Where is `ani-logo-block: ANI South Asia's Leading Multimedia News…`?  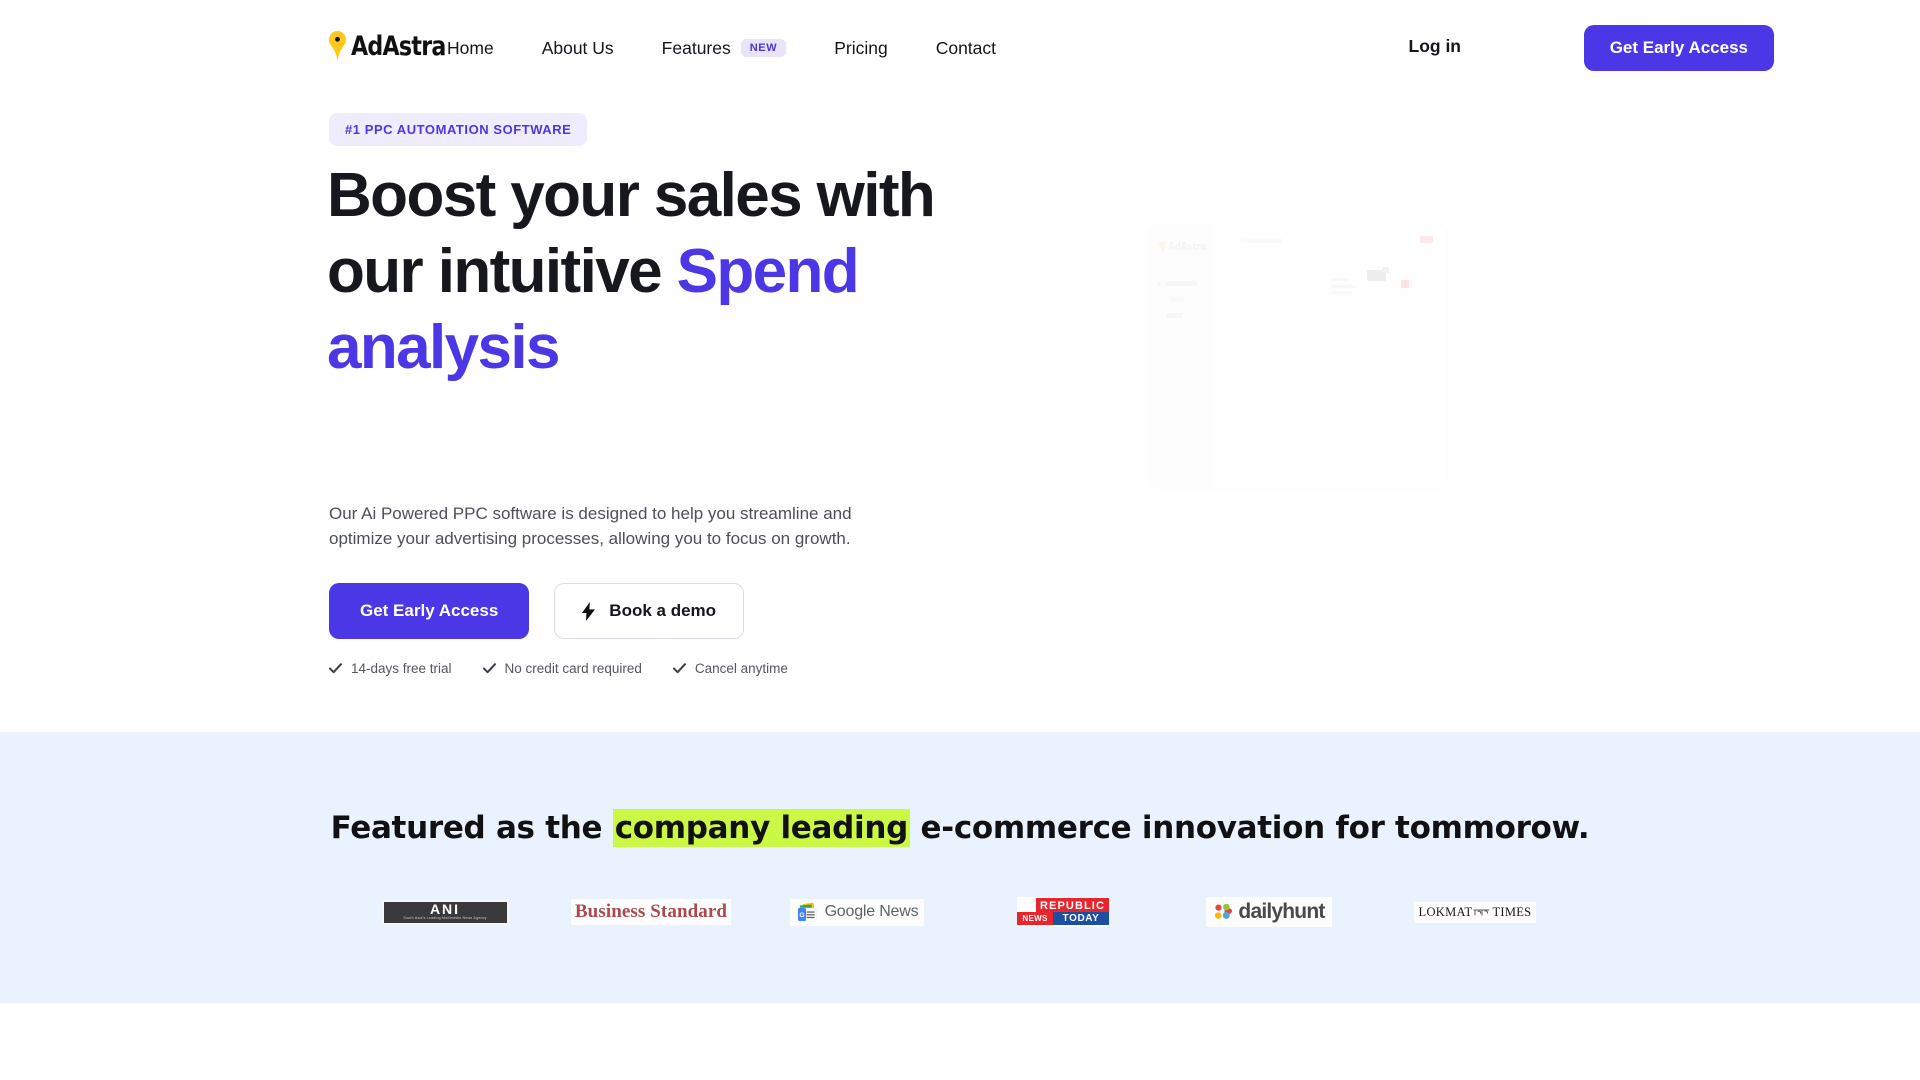 ani-logo-block: ANI South Asia's Leading Multimedia News… is located at coordinates (445, 912).